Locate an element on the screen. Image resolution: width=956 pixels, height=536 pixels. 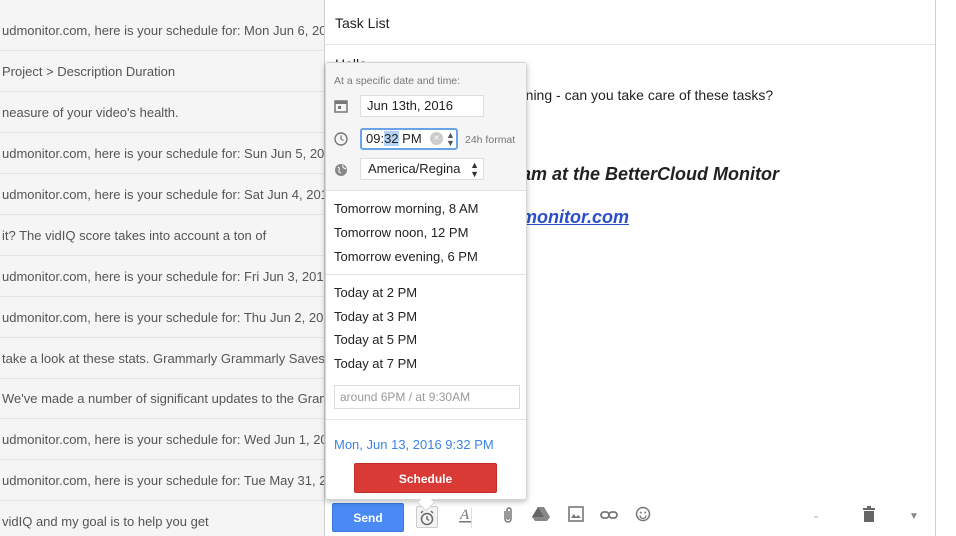
option-today-5pm: Today at 5 PM is located at coordinates (375, 339).